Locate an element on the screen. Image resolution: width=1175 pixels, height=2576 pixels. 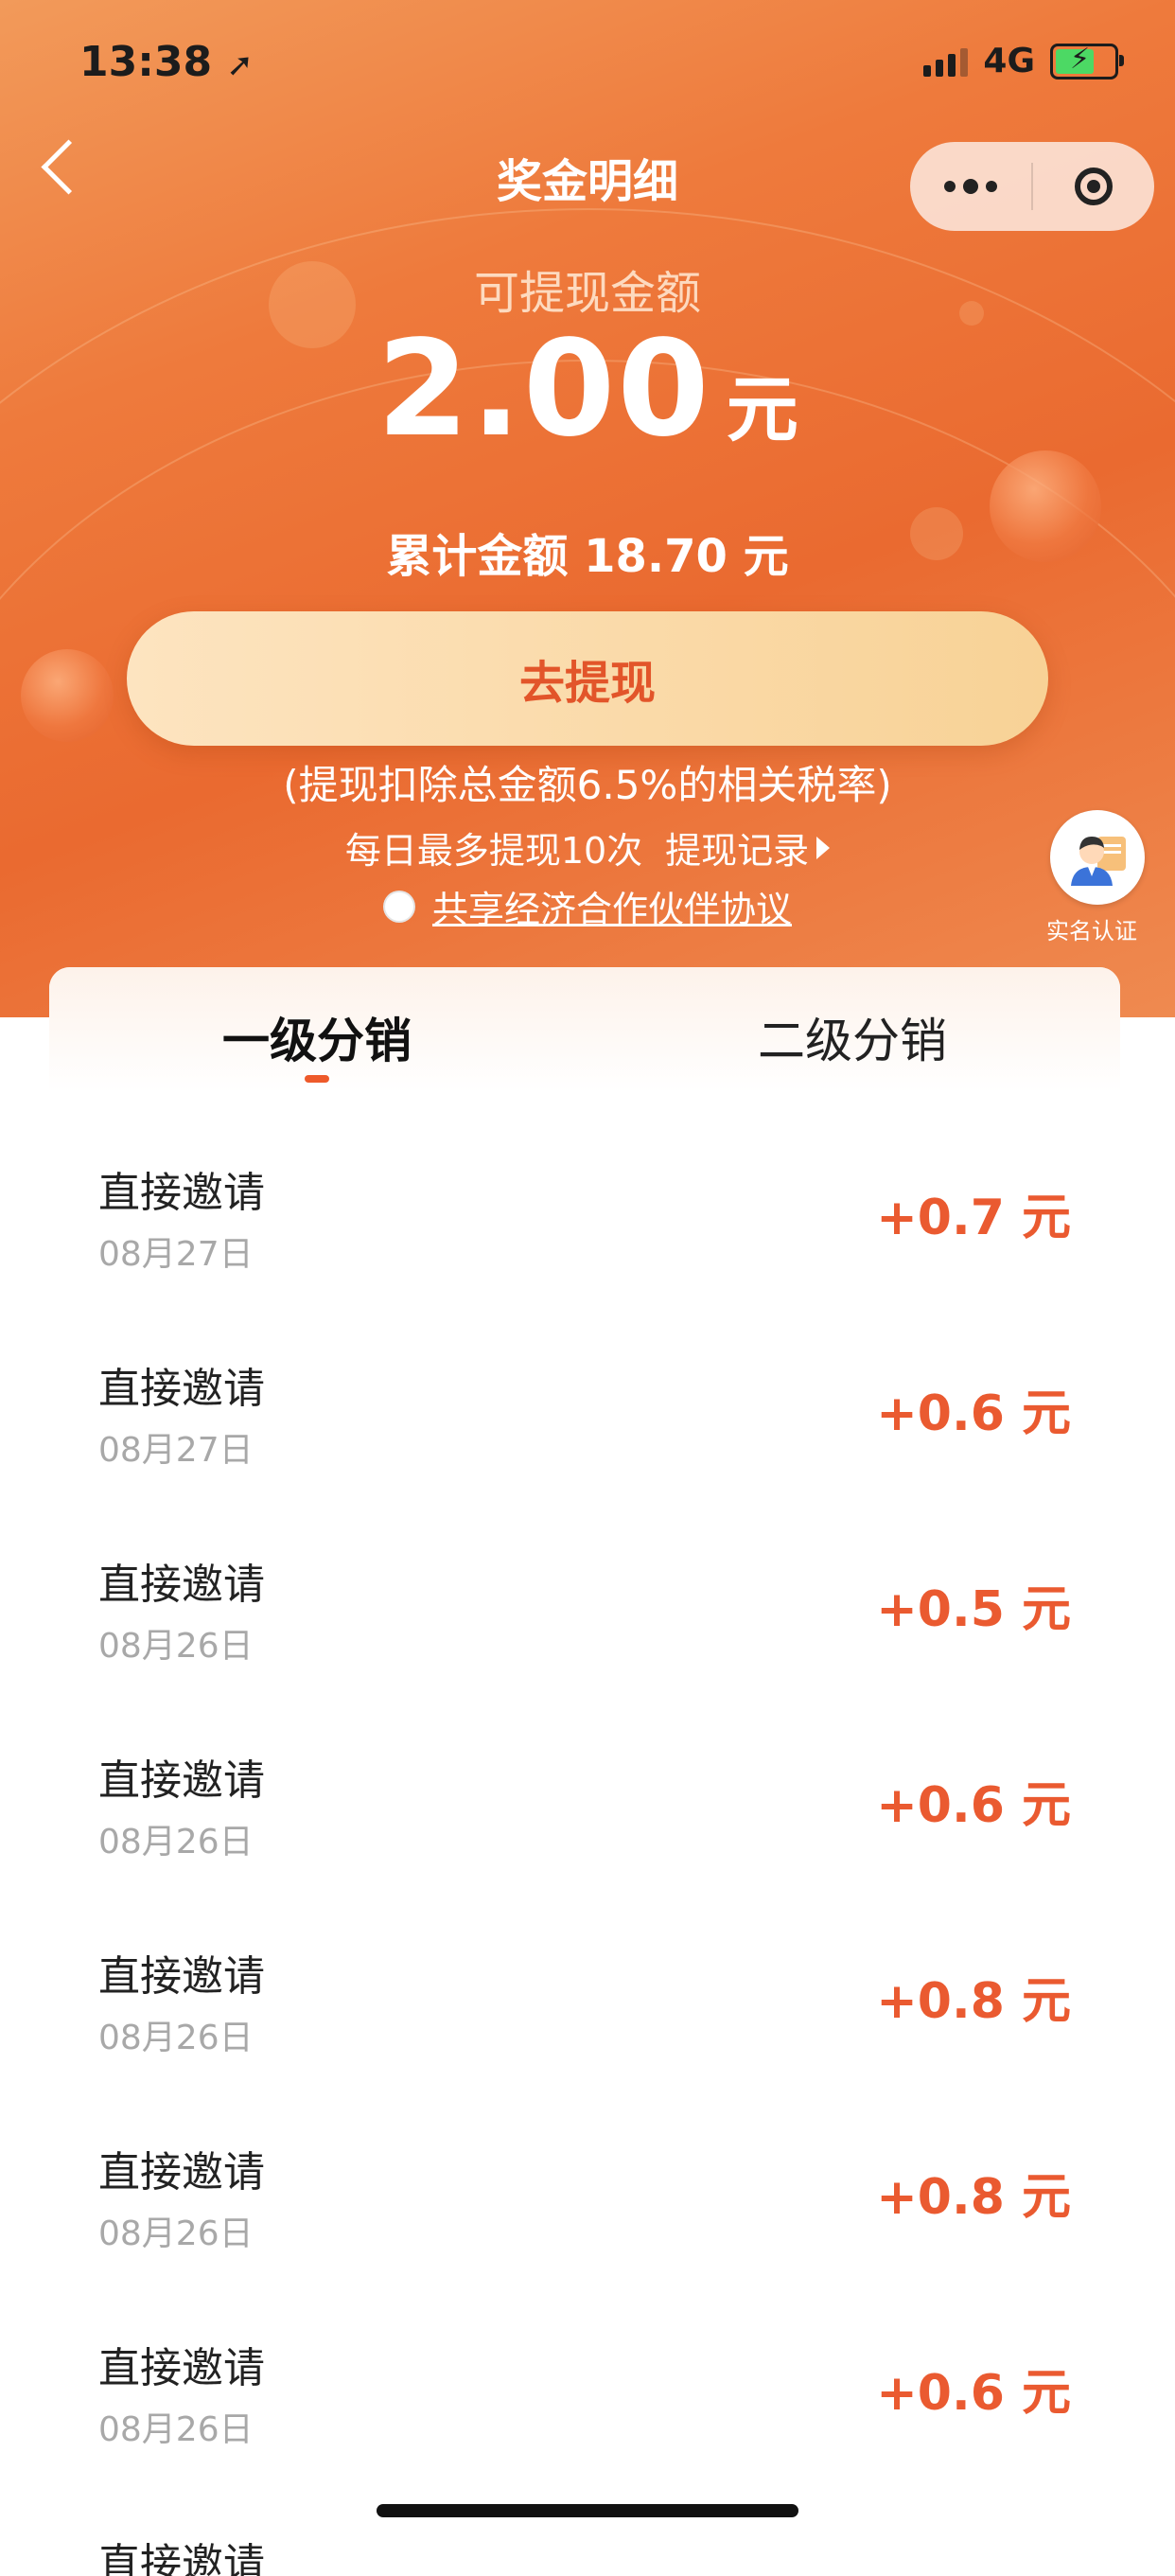
tab-label: 二级分销 is located at coordinates (852, 1041).